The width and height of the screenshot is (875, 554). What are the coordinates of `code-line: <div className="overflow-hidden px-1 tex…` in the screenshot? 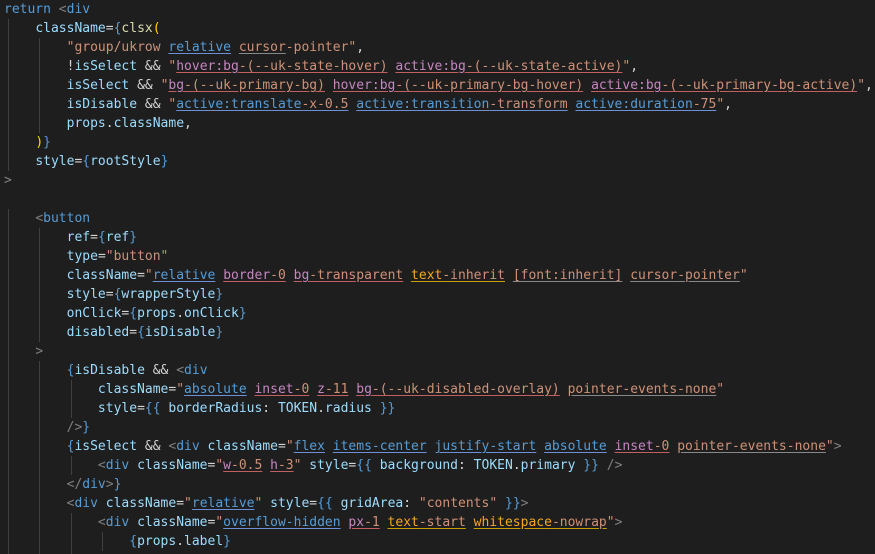 It's located at (437, 522).